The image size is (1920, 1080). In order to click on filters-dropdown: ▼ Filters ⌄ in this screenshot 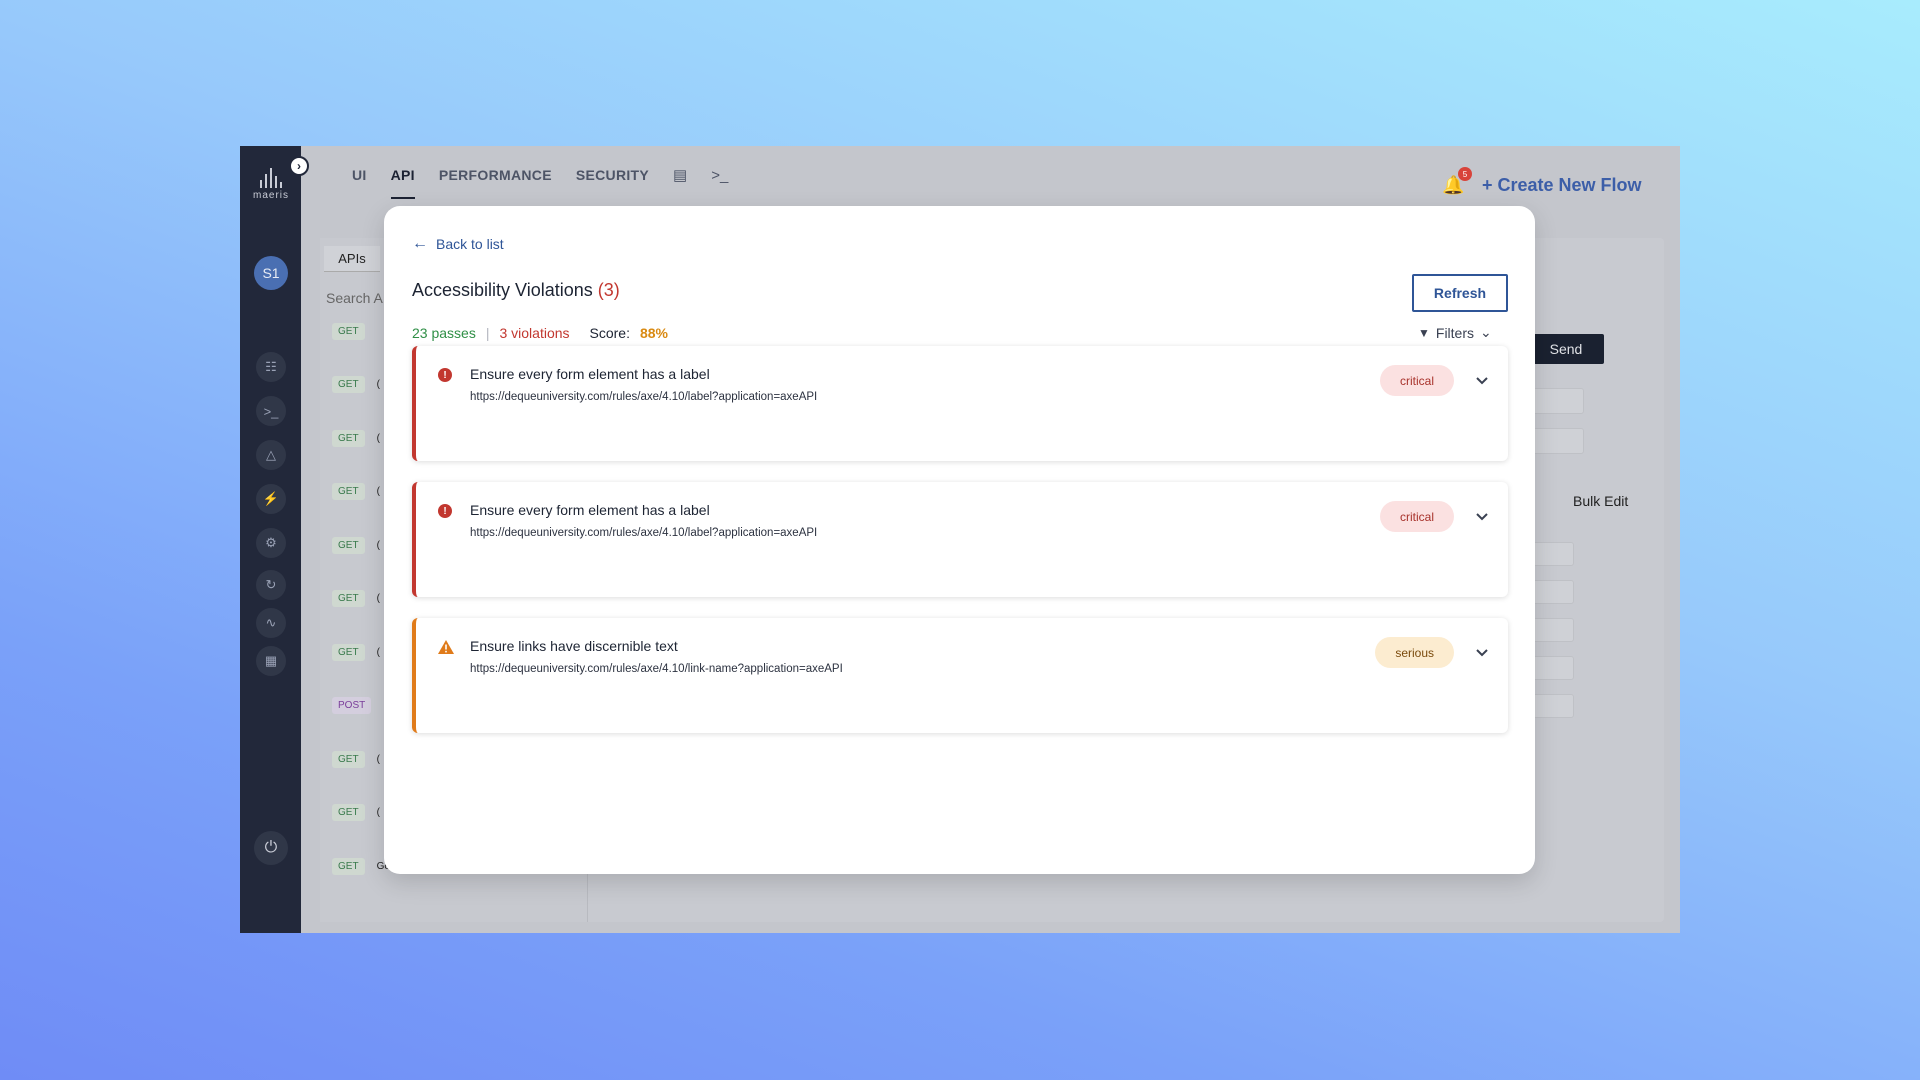, I will do `click(1455, 332)`.